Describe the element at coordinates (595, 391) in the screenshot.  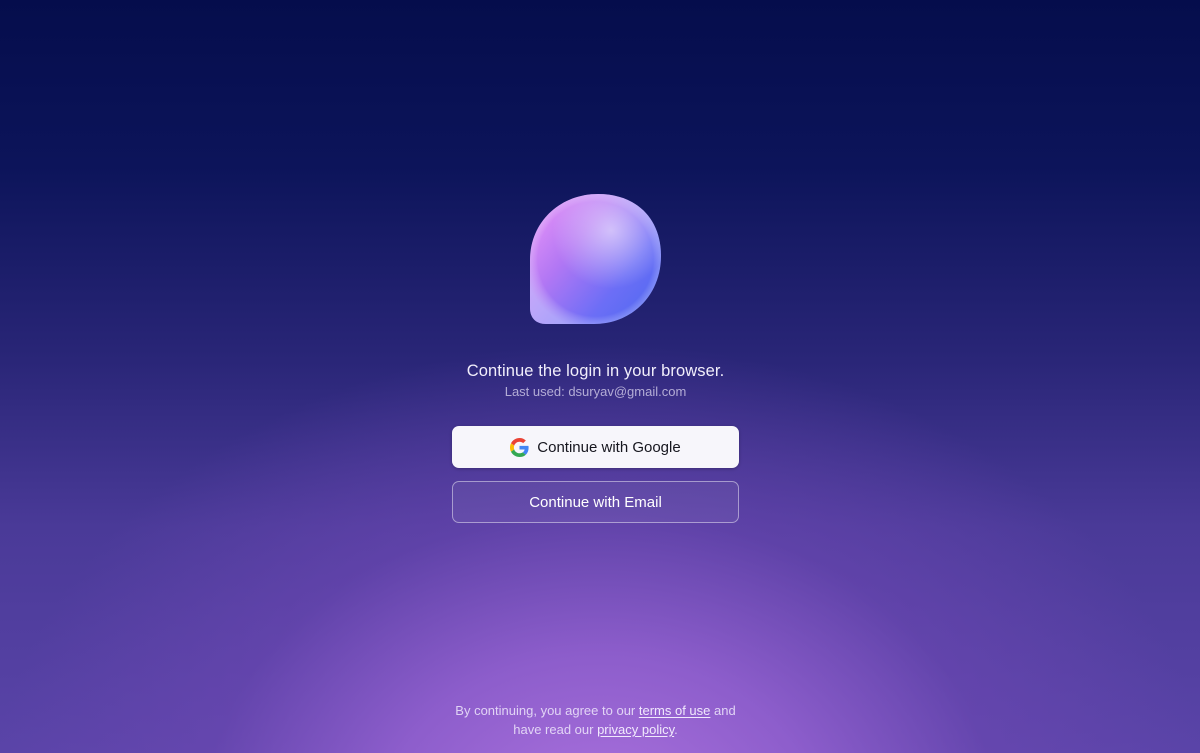
I see `last-used-account: Last used: dsuryav@gmail.com` at that location.